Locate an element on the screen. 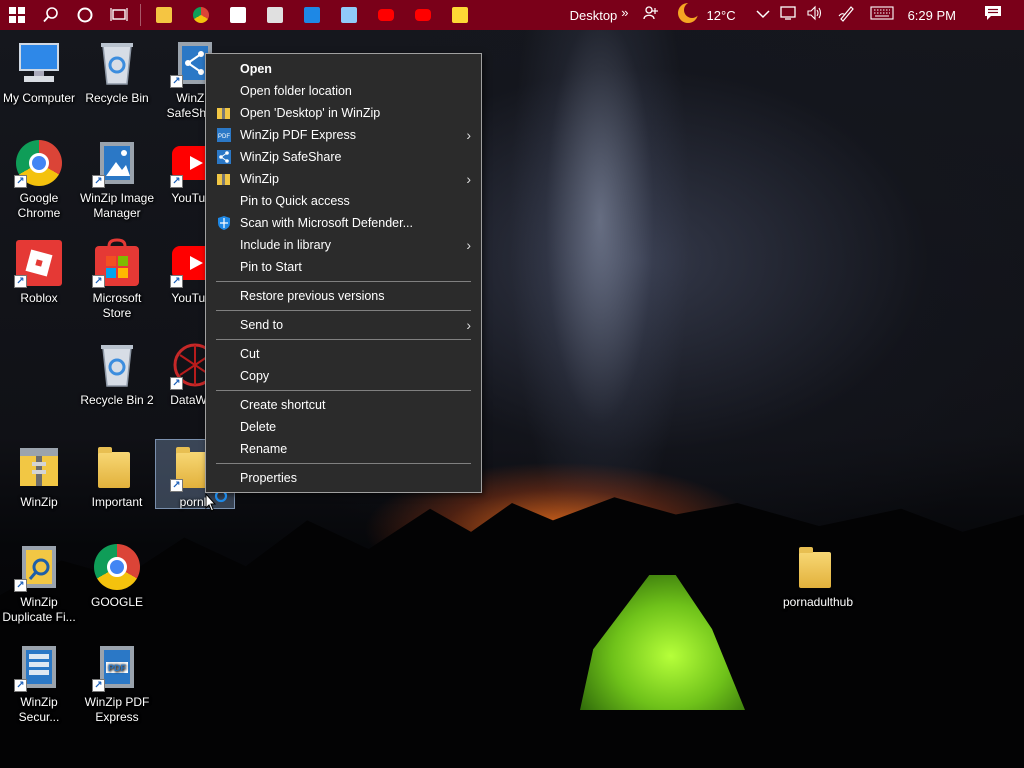 This screenshot has width=1024, height=768. taskbar-app-sticky-notes is located at coordinates (459, 15).